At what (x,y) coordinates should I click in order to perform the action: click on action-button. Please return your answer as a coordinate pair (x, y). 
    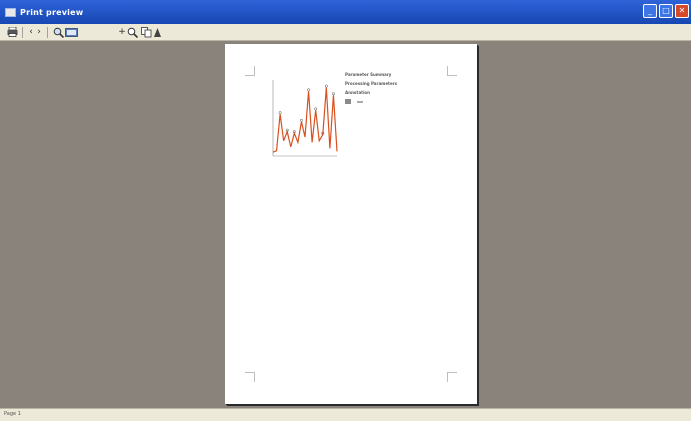
    Looking at the image, I should click on (360, 101).